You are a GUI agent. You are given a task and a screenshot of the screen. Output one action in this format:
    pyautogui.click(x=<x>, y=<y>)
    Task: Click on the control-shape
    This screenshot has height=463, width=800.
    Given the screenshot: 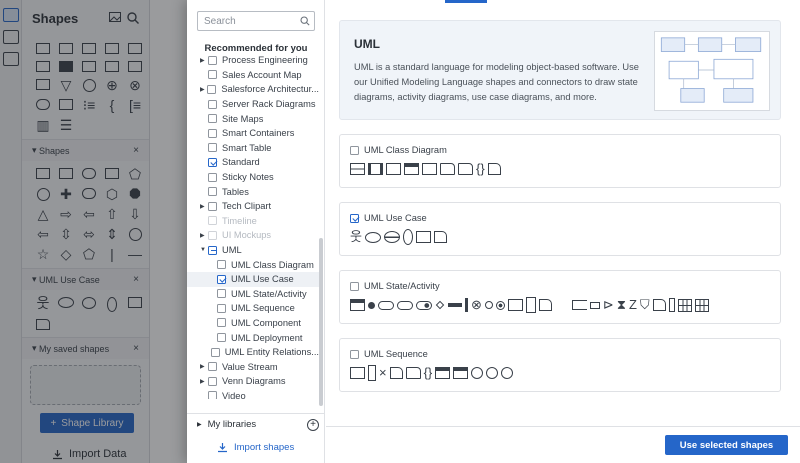 What is the action you would take?
    pyautogui.click(x=492, y=373)
    